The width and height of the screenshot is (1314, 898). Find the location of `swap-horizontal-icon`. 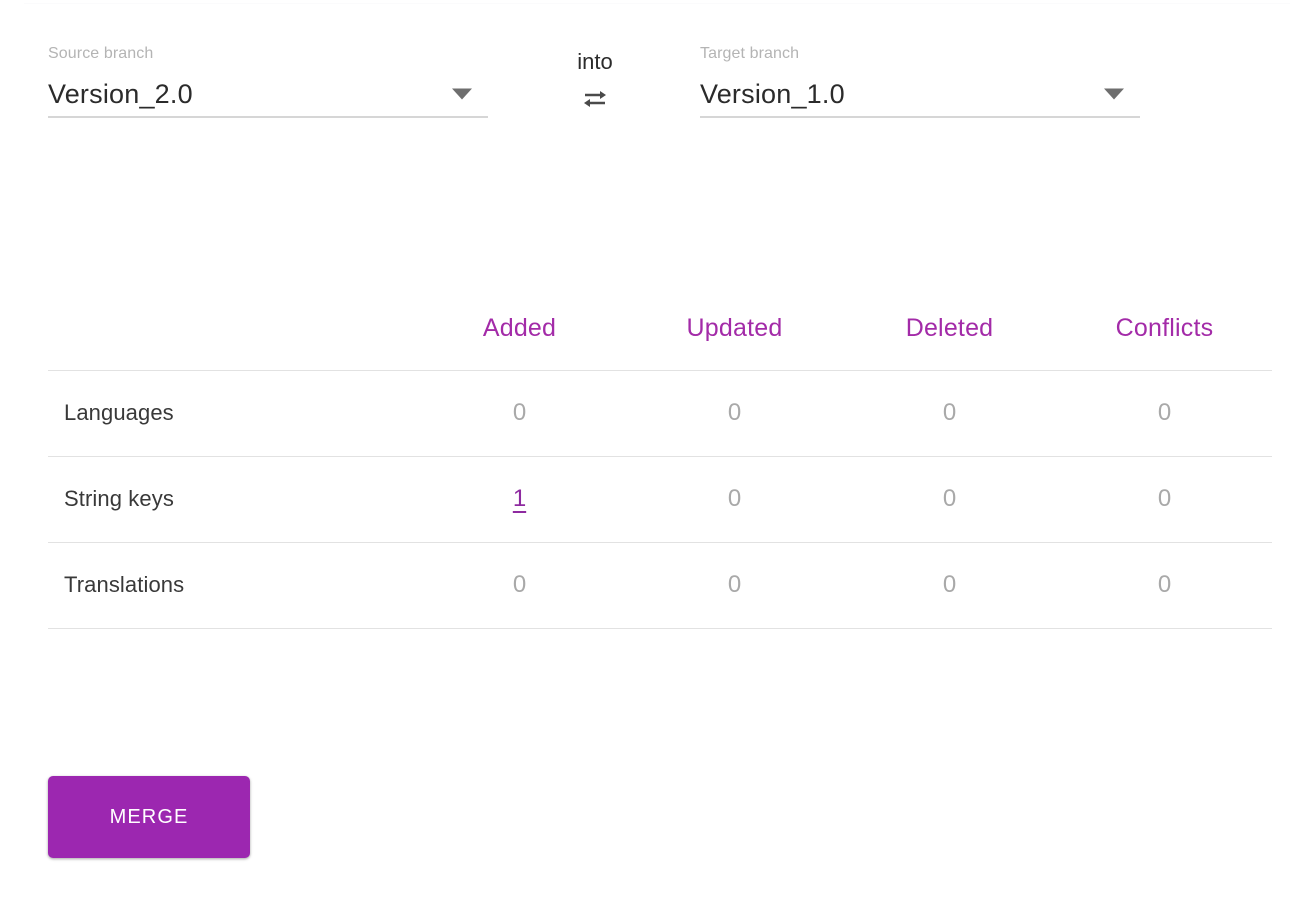

swap-horizontal-icon is located at coordinates (595, 99).